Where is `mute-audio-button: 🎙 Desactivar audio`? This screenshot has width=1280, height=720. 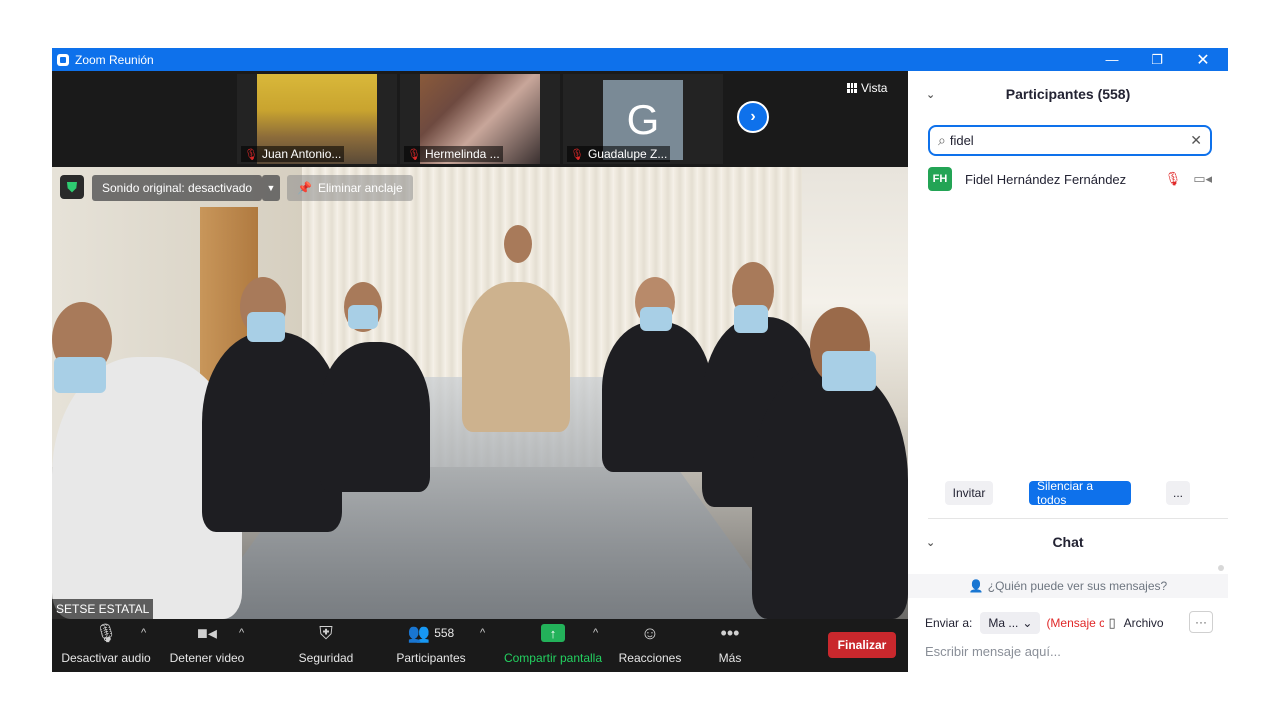 mute-audio-button: 🎙 Desactivar audio is located at coordinates (106, 645).